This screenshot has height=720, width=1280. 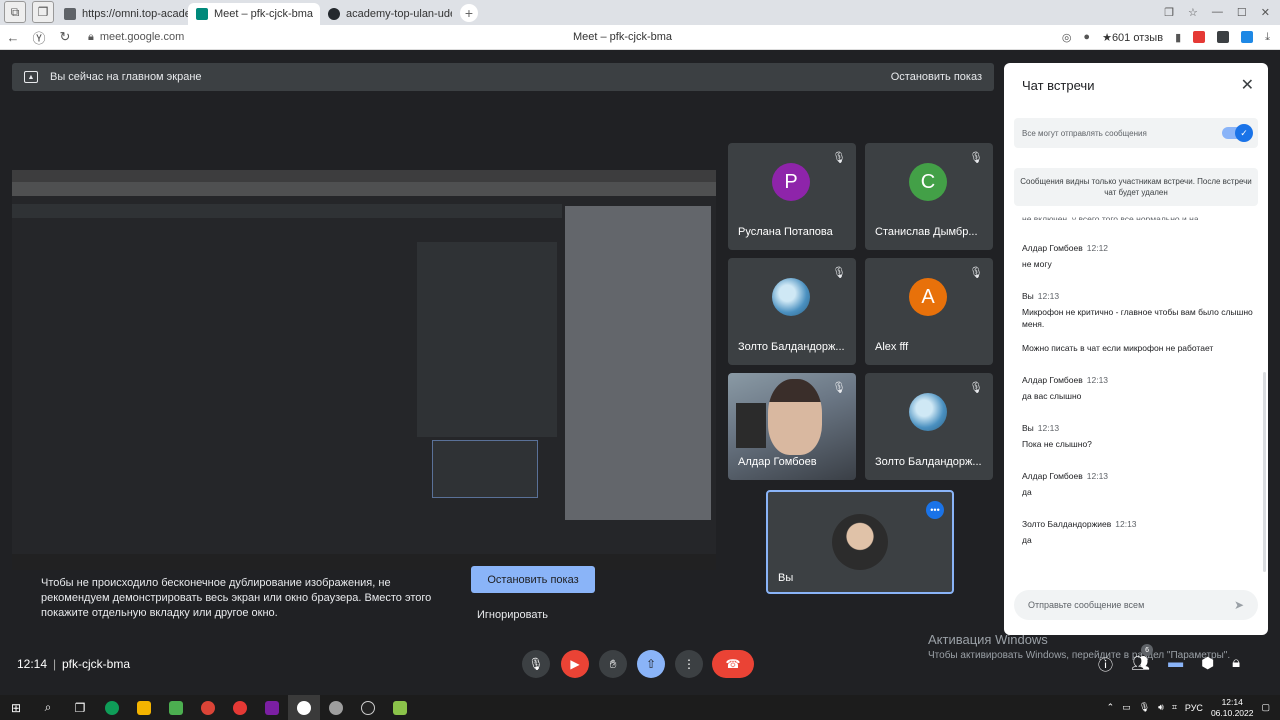 I want to click on reviews-badge: ★601 отзыв, so click(x=1132, y=37).